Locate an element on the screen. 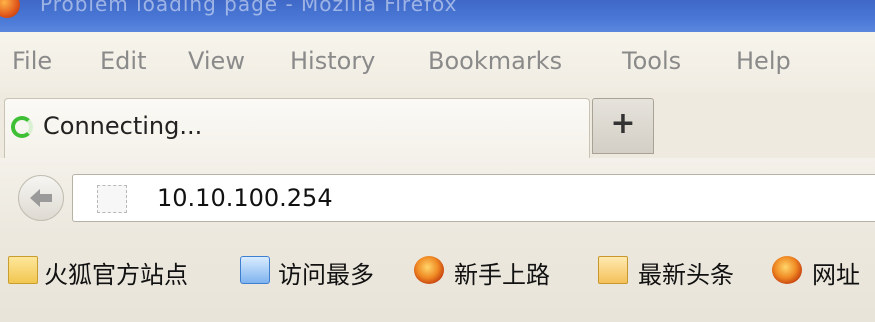  menu-edit: Edit is located at coordinates (123, 61).